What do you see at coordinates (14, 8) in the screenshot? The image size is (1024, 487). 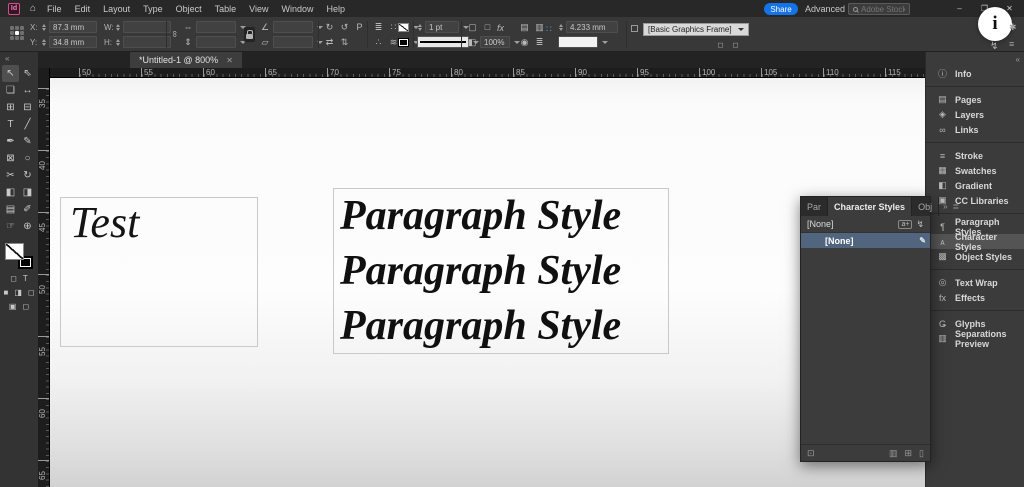 I see `indesign-app-icon: Id` at bounding box center [14, 8].